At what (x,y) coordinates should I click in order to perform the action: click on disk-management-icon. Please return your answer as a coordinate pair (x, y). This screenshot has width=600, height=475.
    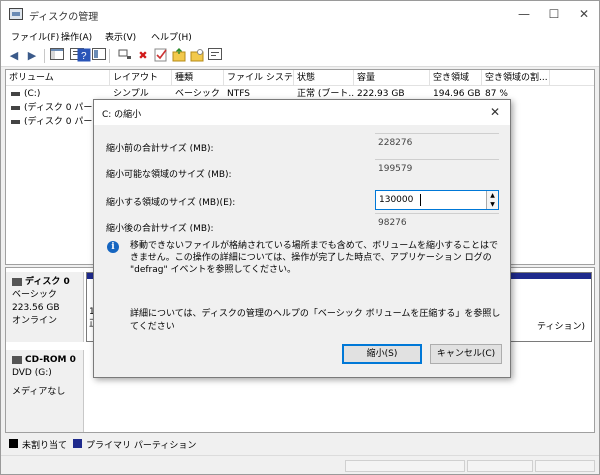
    Looking at the image, I should click on (16, 14).